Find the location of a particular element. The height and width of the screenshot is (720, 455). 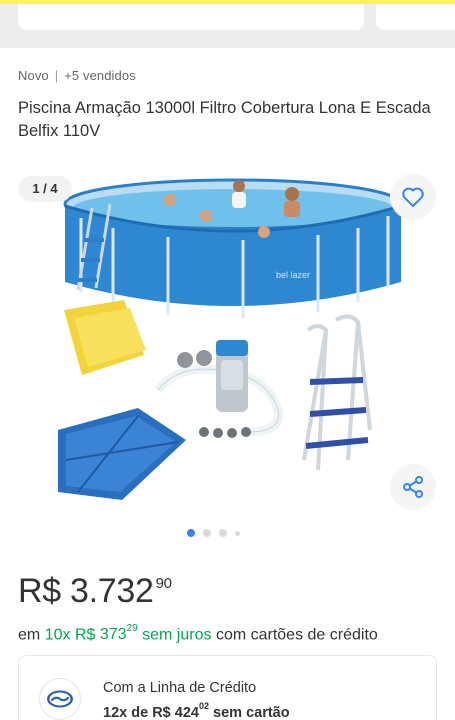

credit-line-offer: 12x de R$ 42402 sem cartão is located at coordinates (196, 710).